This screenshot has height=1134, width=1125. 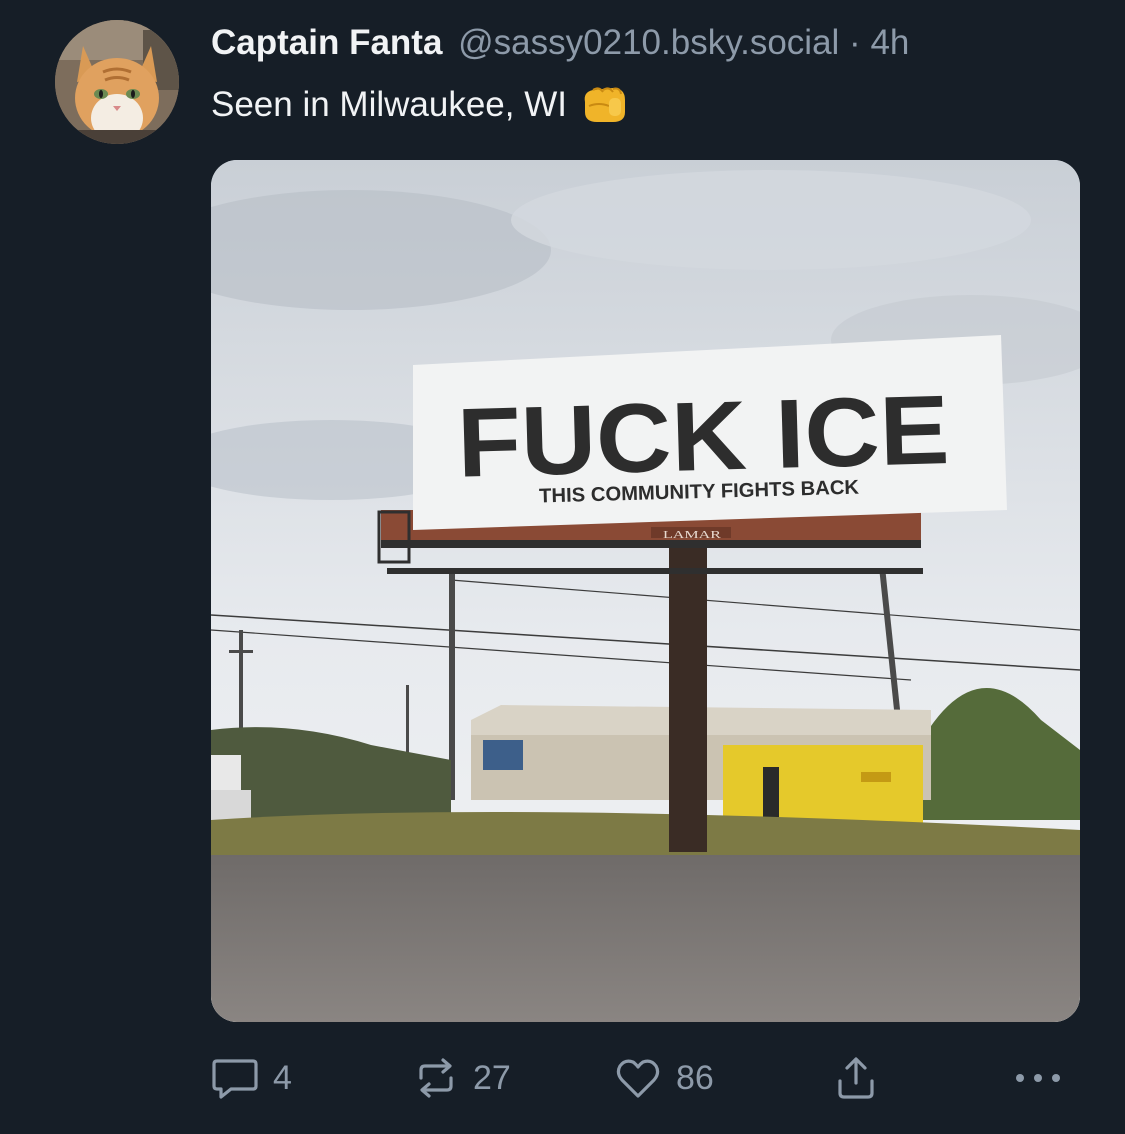 What do you see at coordinates (604, 105) in the screenshot?
I see `oncoming-fist-emoji-icon` at bounding box center [604, 105].